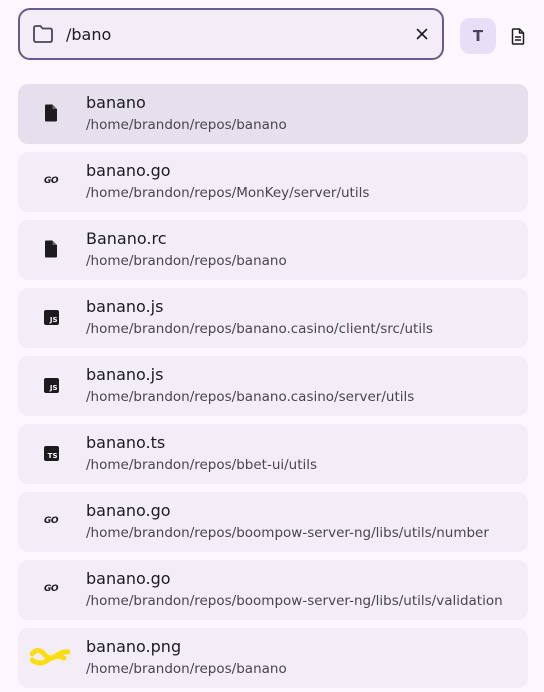  I want to click on ts-icon: TS, so click(51, 453).